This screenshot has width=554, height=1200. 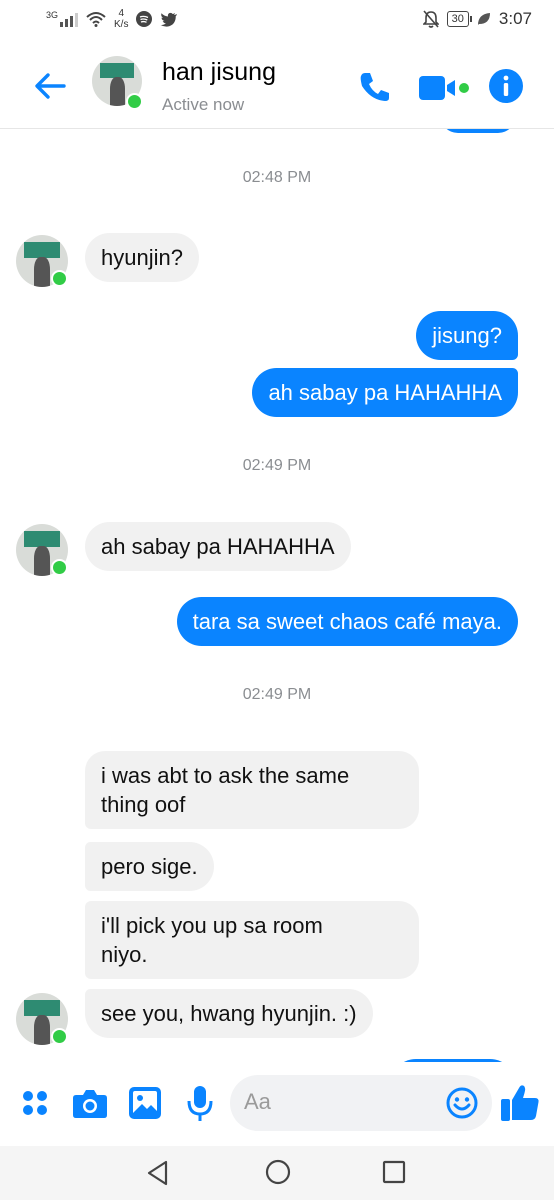 I want to click on status-right: 30 3:07, so click(x=477, y=19).